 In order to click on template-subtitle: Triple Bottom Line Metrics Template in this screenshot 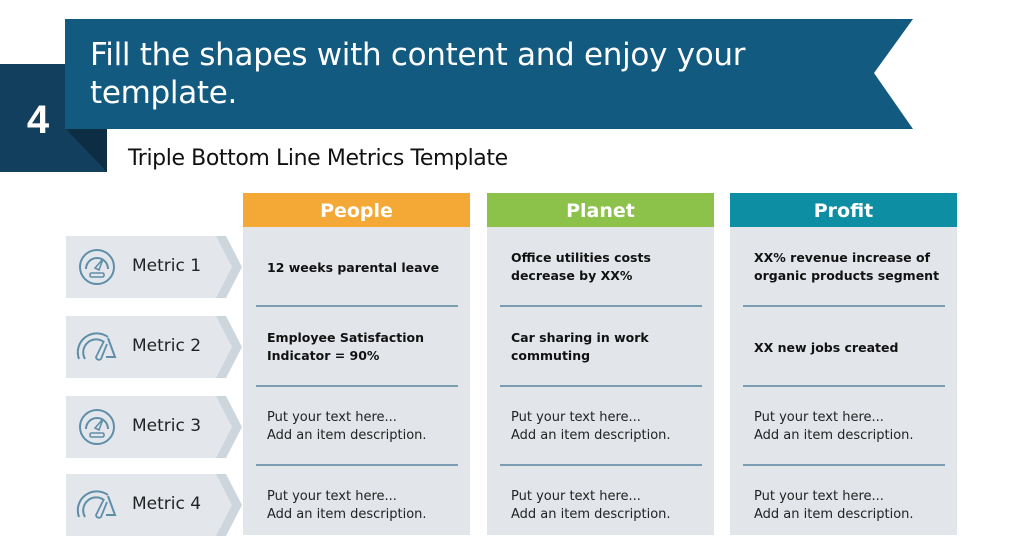, I will do `click(318, 158)`.